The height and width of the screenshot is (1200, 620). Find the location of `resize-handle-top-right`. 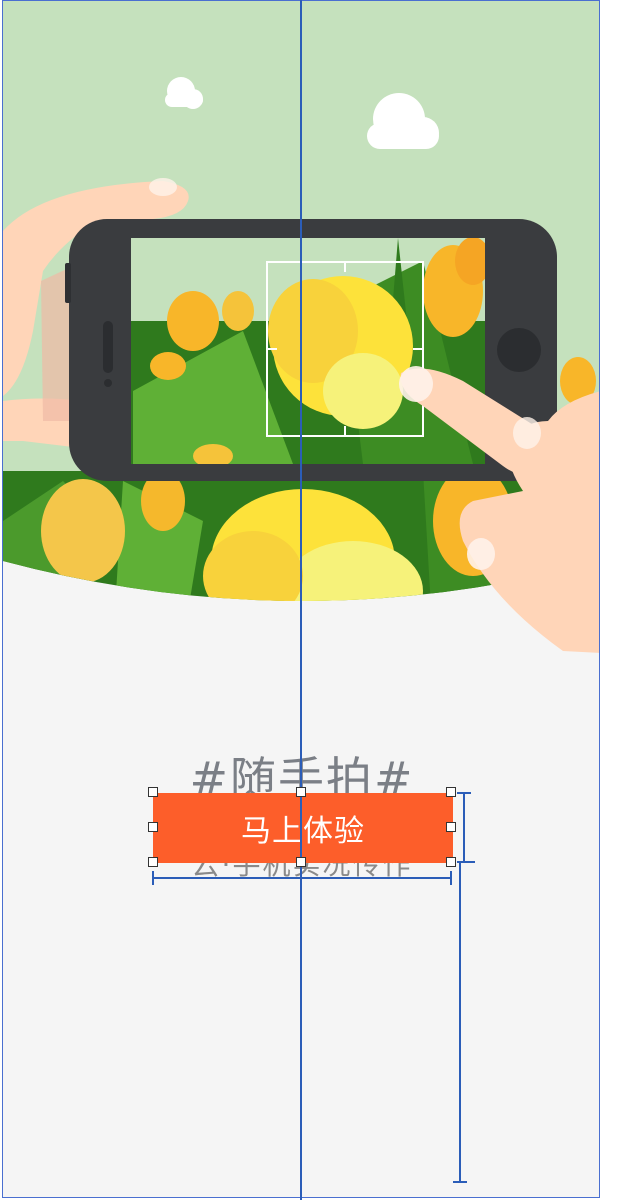

resize-handle-top-right is located at coordinates (451, 792).